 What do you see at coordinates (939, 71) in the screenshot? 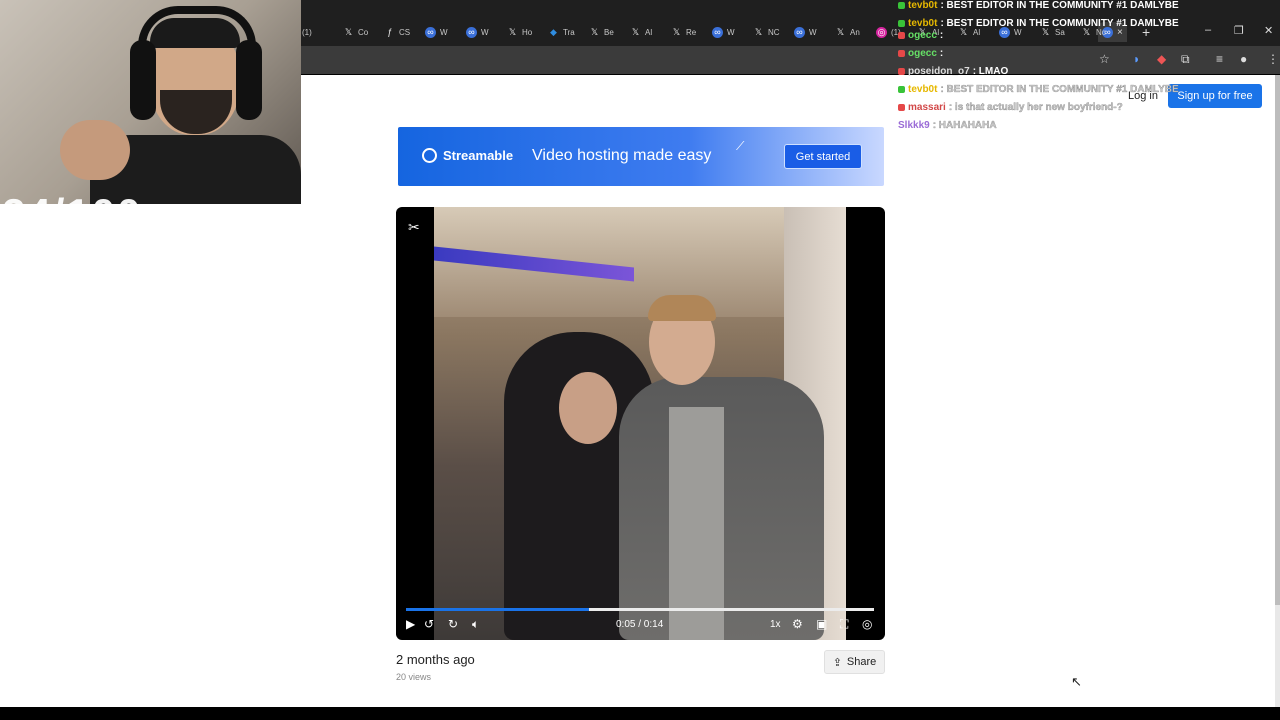
I see `chat-username: poseidon_o7` at bounding box center [939, 71].